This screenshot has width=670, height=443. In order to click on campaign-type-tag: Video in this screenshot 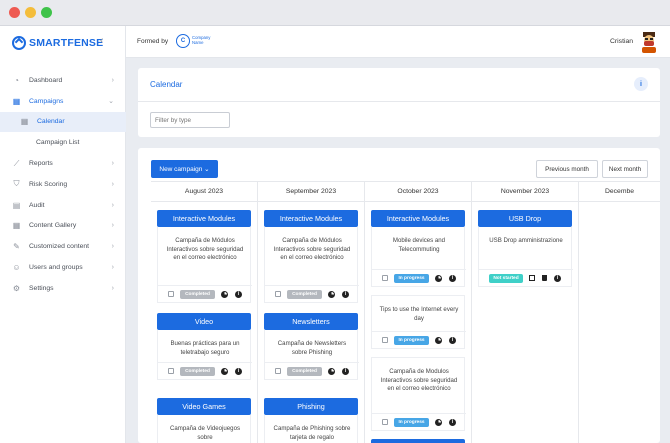, I will do `click(204, 321)`.